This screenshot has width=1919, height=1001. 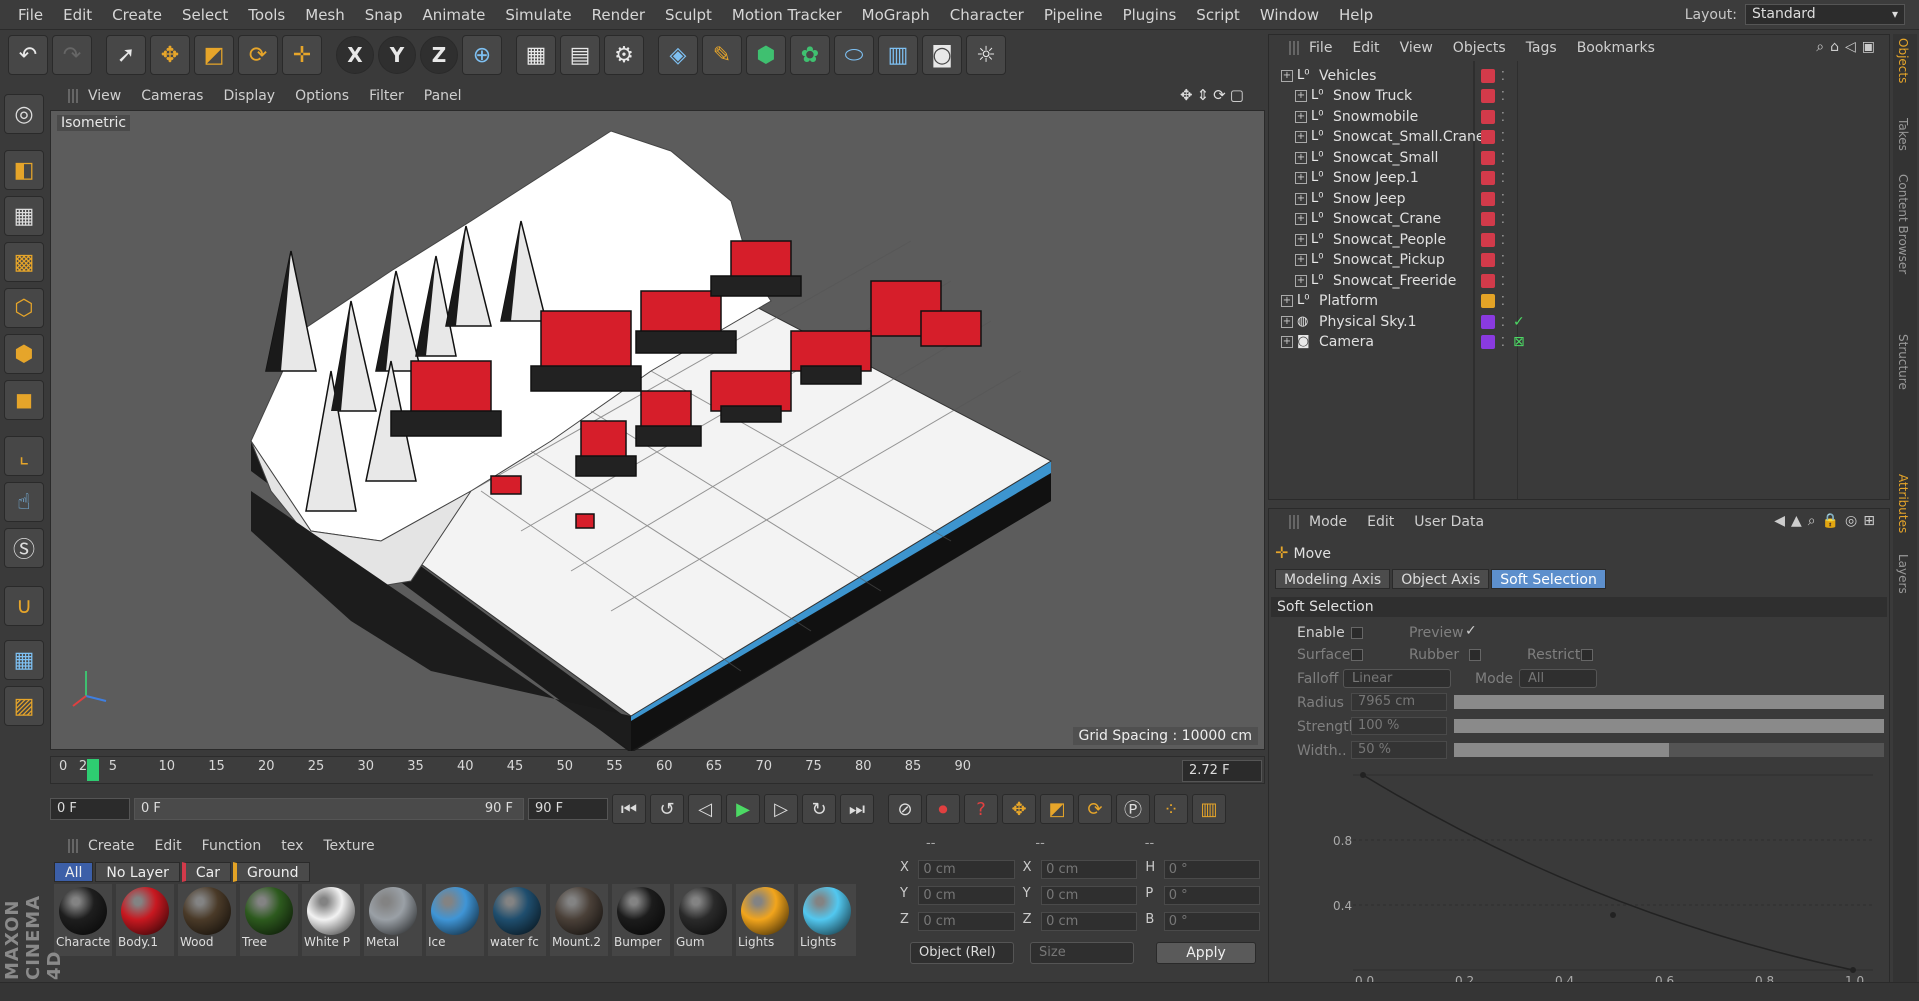 What do you see at coordinates (482, 55) in the screenshot?
I see `coordinate-system-icon: ⊕` at bounding box center [482, 55].